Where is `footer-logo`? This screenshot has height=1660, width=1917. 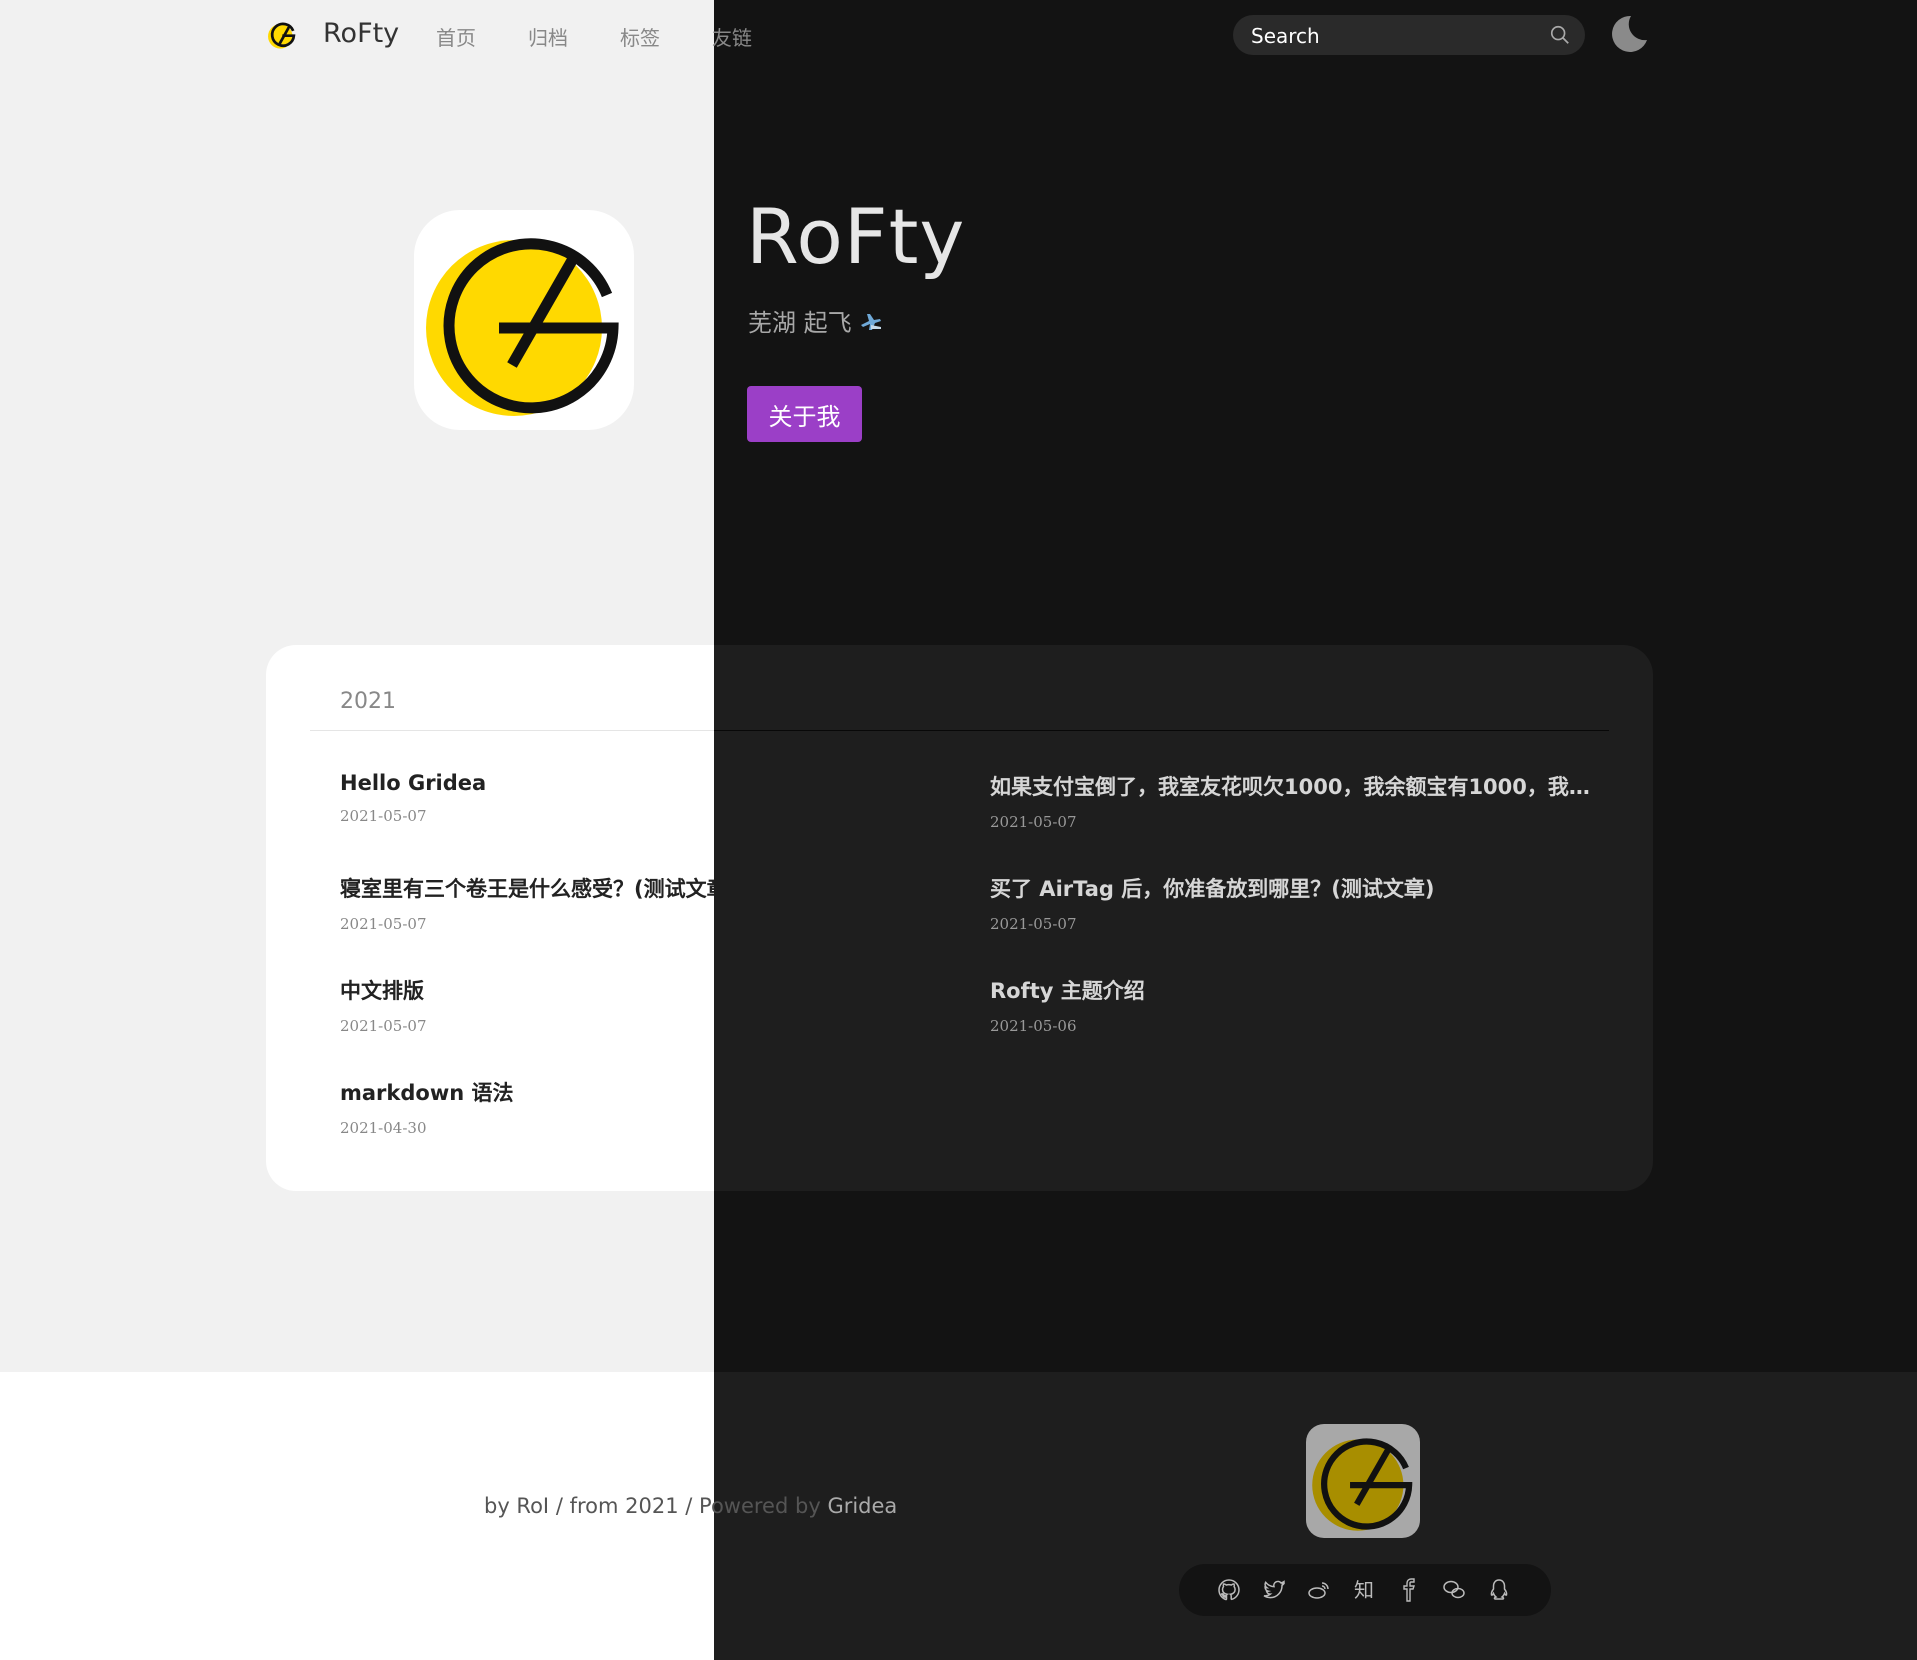 footer-logo is located at coordinates (1363, 1481).